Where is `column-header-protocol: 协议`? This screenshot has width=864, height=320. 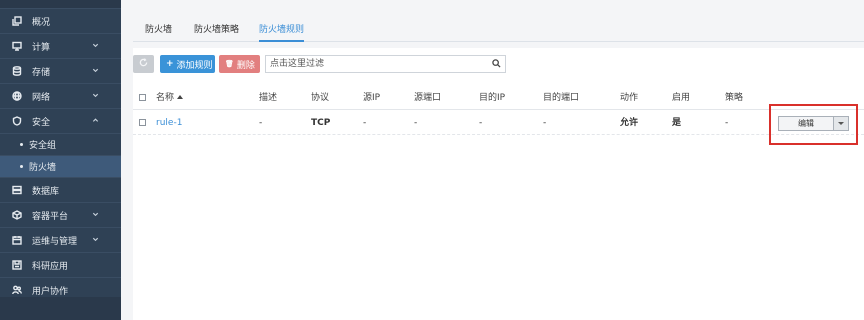
column-header-protocol: 协议 is located at coordinates (320, 98).